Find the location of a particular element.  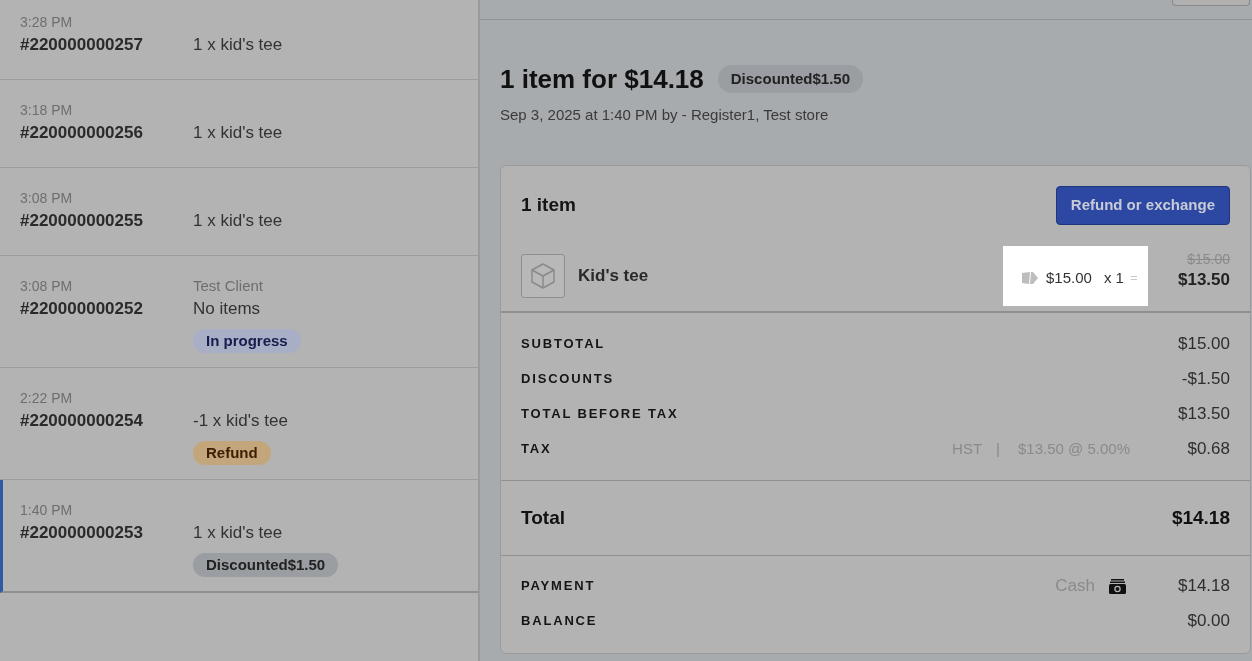

refund-or-exchange-button: Refund or exchange is located at coordinates (1142, 205).